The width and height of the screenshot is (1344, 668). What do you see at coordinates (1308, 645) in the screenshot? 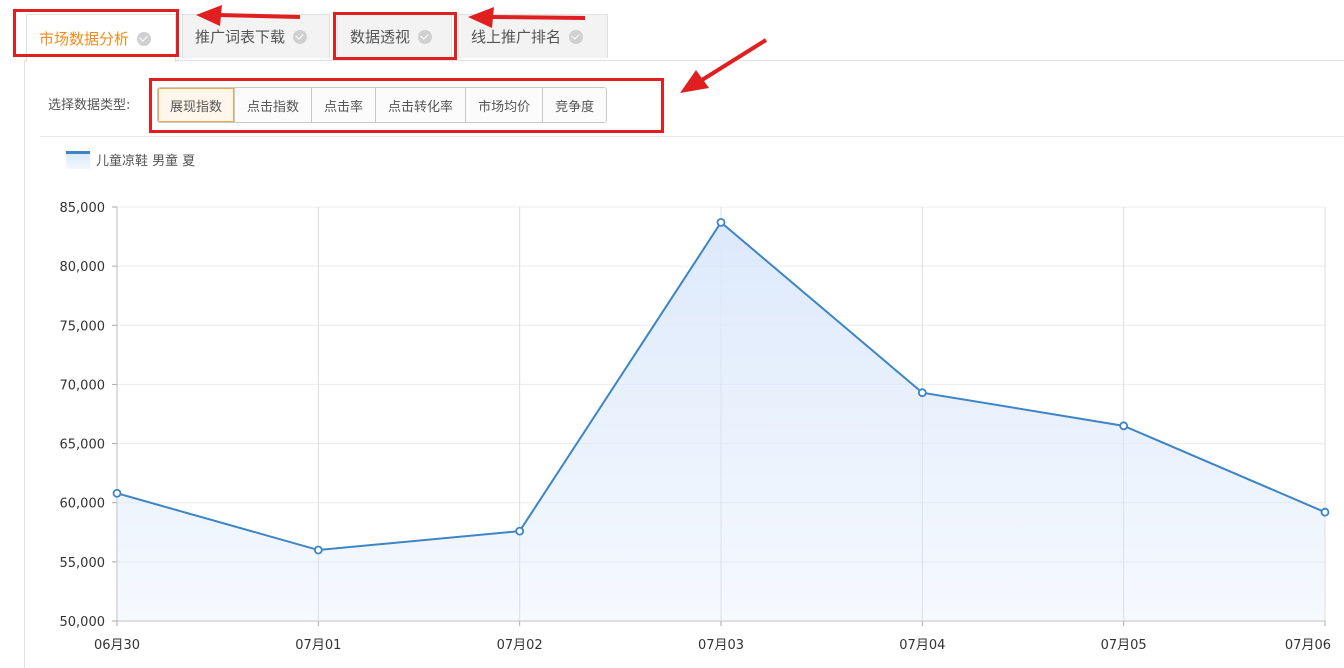
I see `x-tick-label: 07月06` at bounding box center [1308, 645].